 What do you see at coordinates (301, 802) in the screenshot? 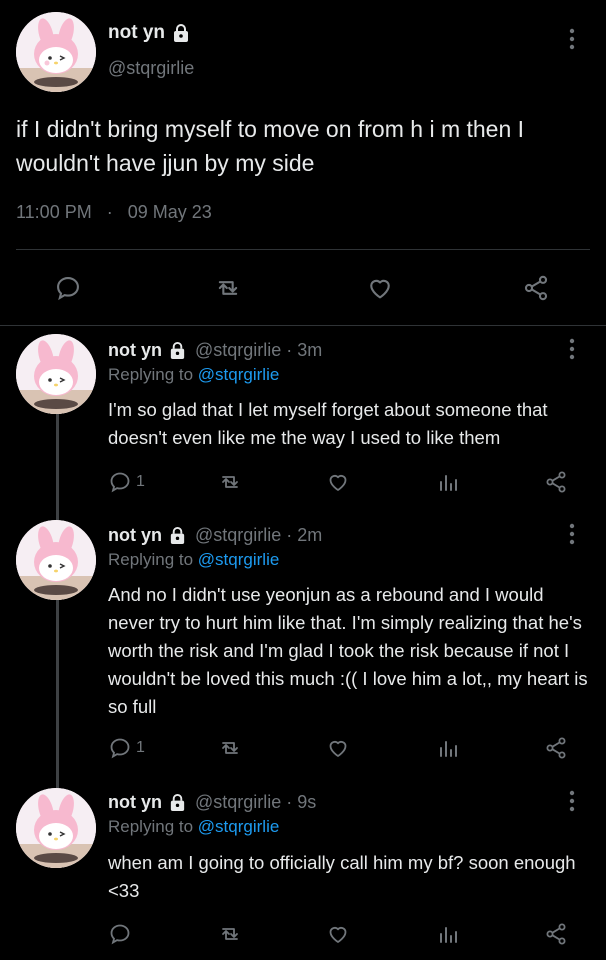
I see `tweet-age: · 9s` at bounding box center [301, 802].